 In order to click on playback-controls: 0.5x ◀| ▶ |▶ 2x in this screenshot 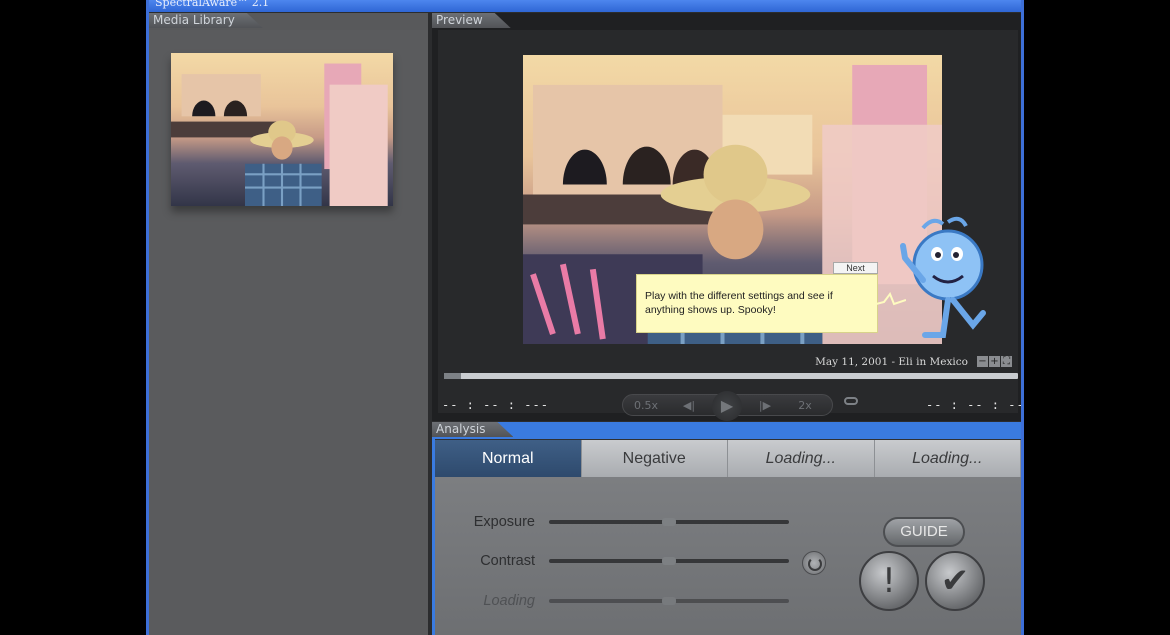, I will do `click(727, 406)`.